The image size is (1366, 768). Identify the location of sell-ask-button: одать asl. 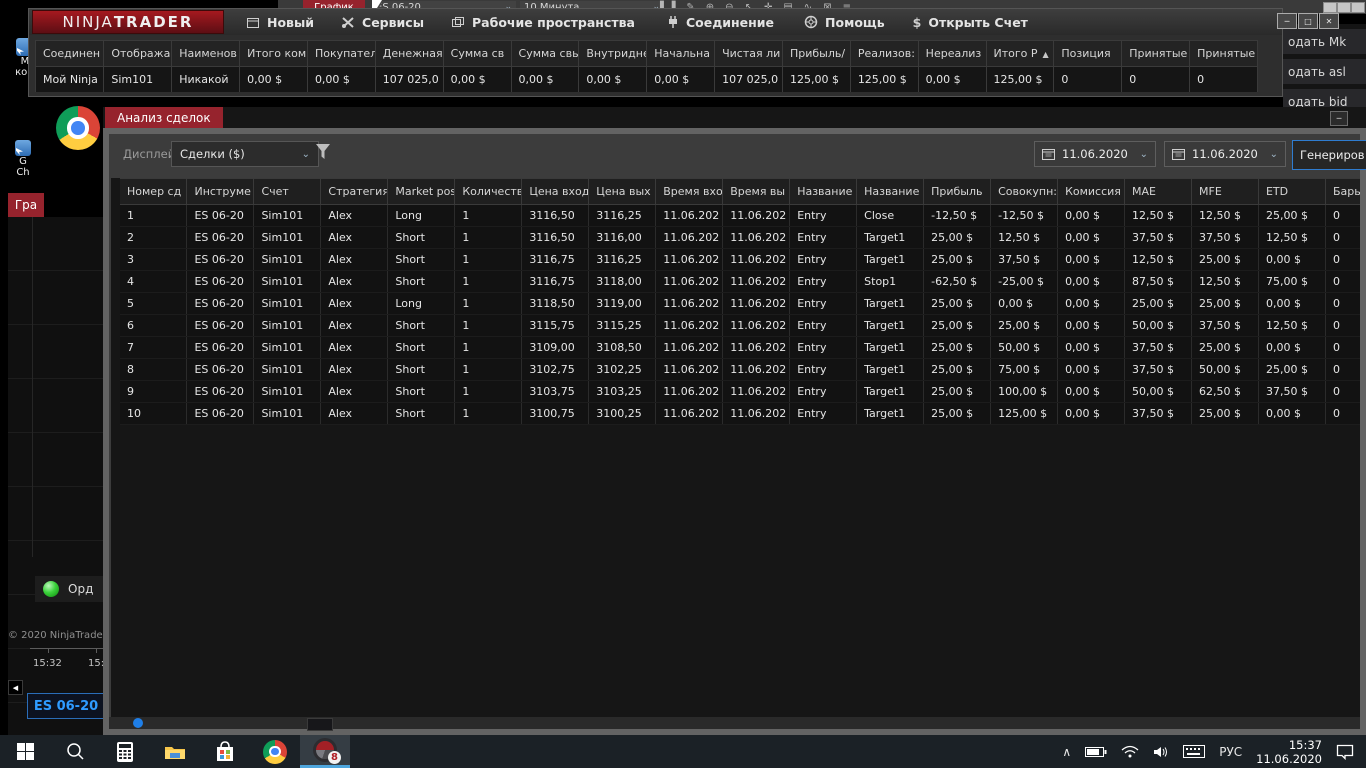
(1324, 71).